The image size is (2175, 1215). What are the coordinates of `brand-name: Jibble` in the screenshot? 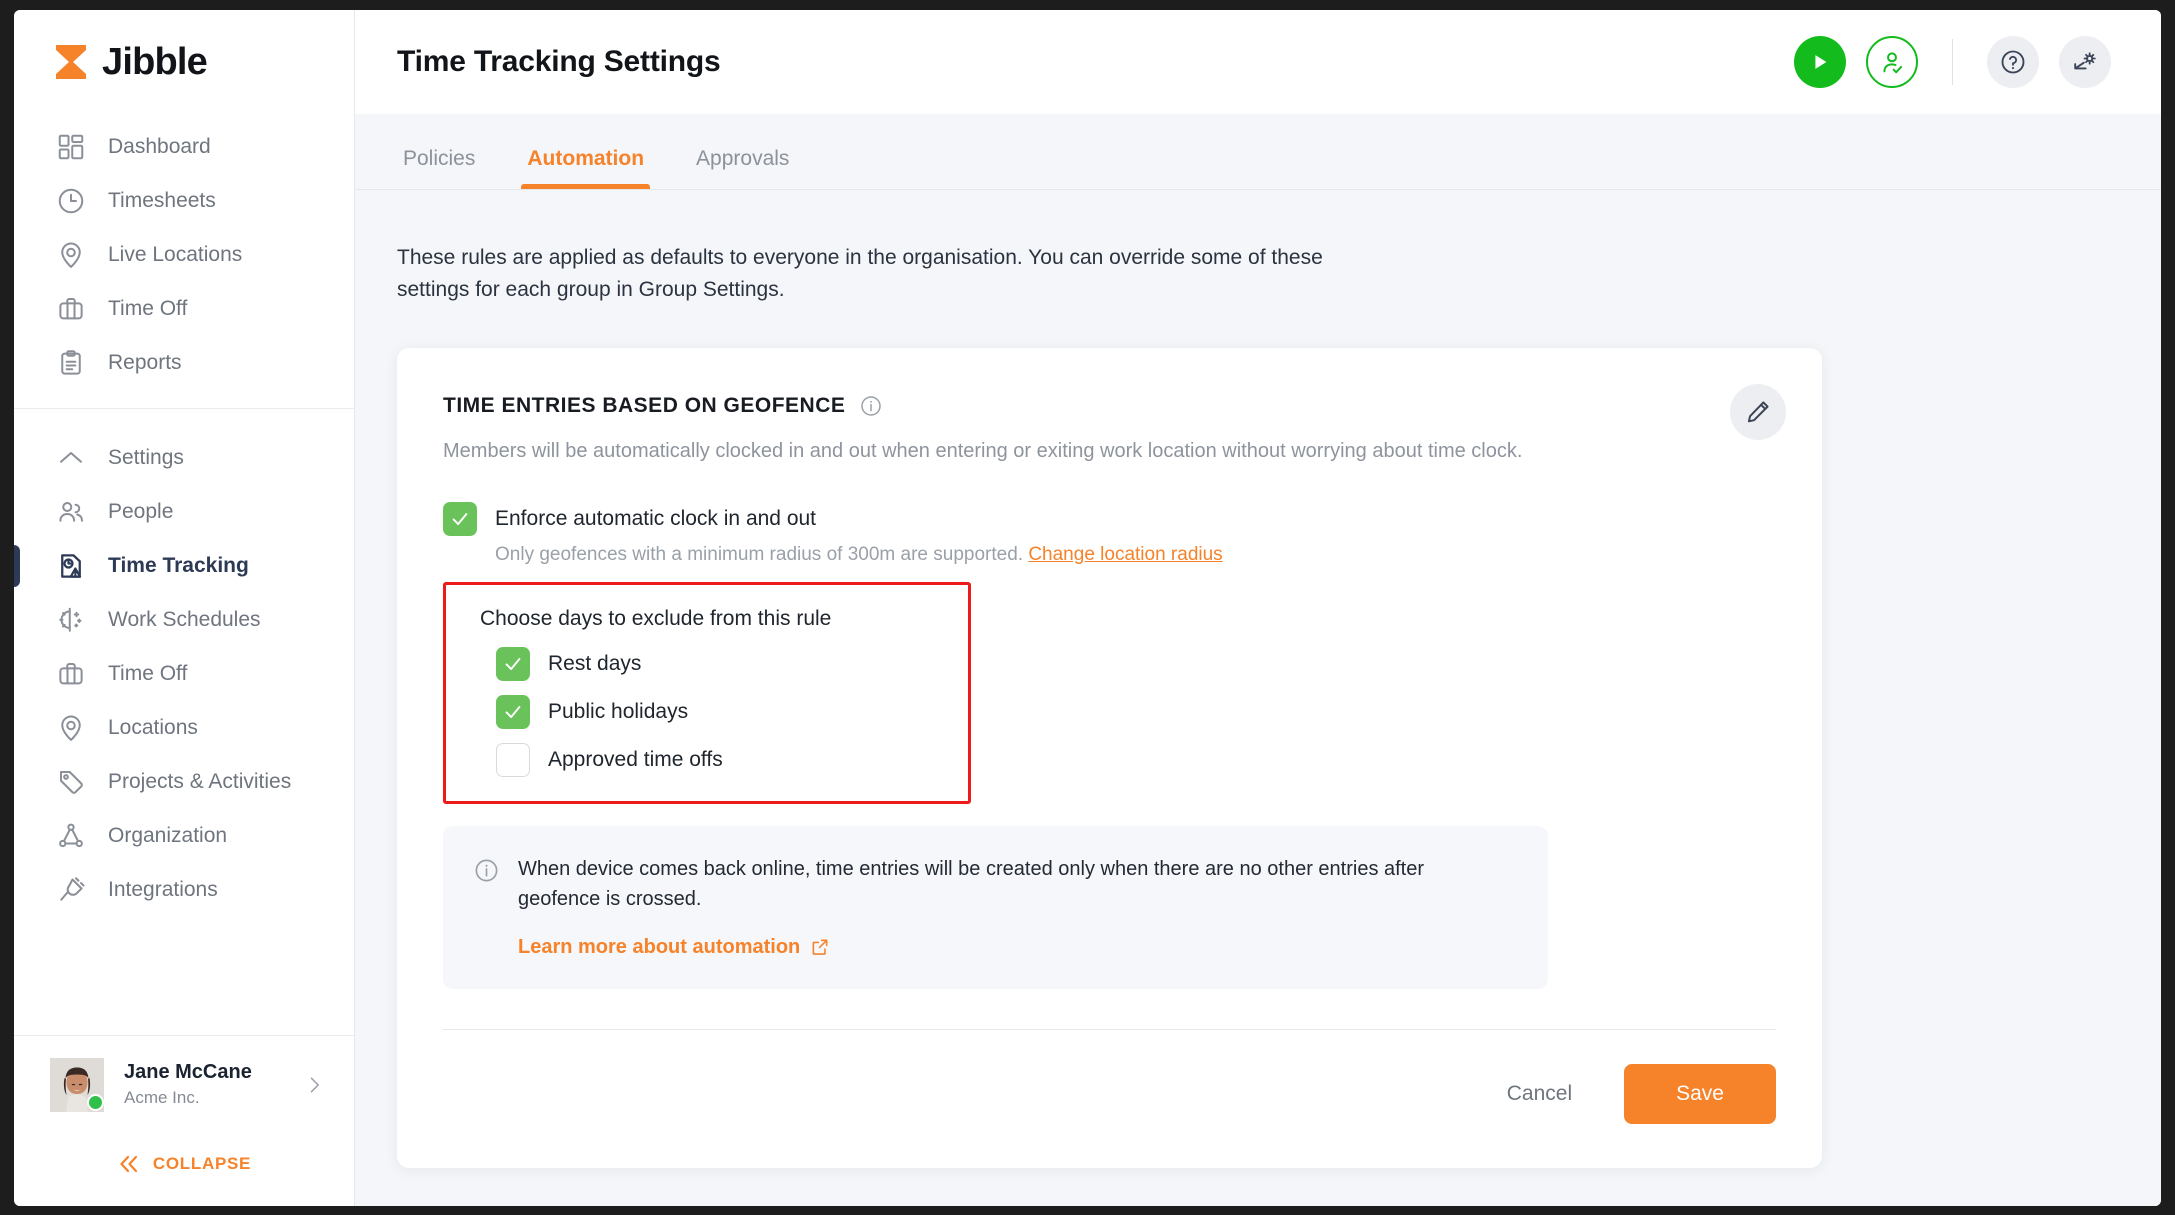 It's located at (155, 61).